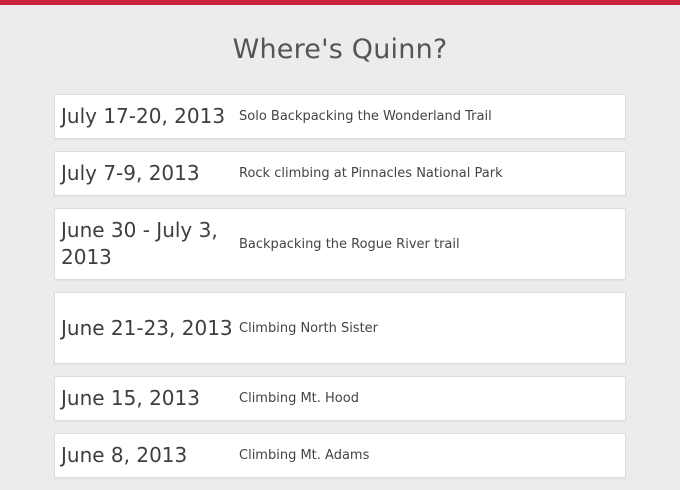 The height and width of the screenshot is (490, 680). I want to click on trip-description: Backpacking the Rogue River trail, so click(349, 244).